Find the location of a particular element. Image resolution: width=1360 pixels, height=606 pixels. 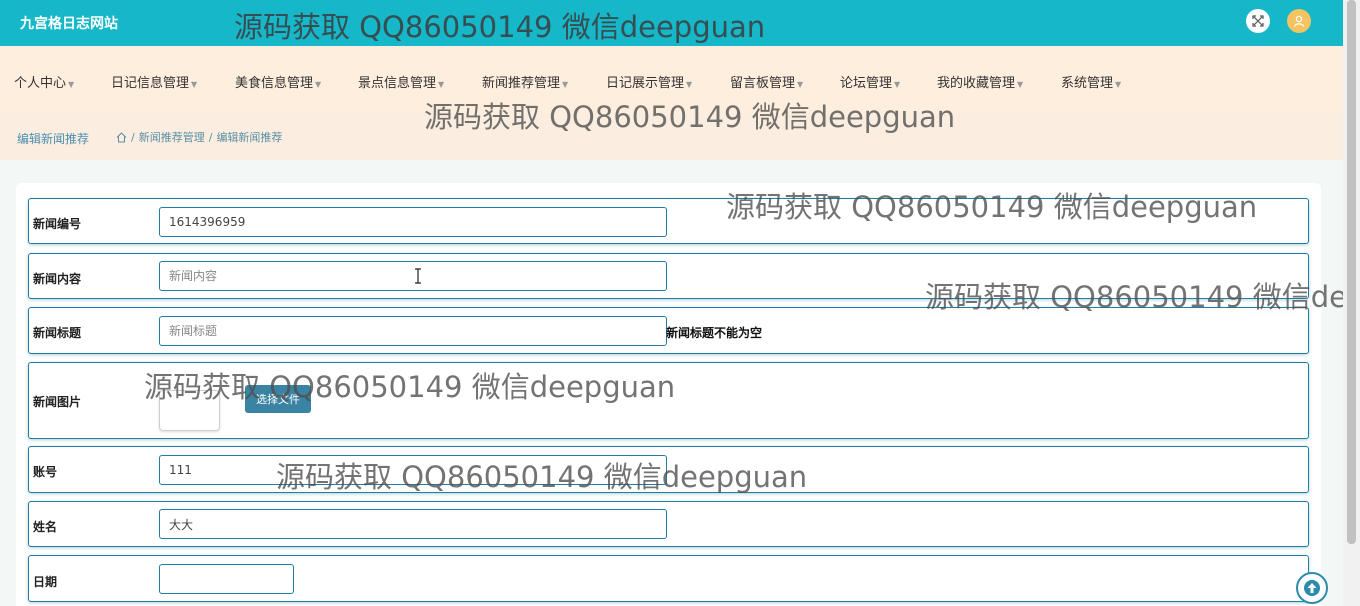

user-icon is located at coordinates (1299, 21).